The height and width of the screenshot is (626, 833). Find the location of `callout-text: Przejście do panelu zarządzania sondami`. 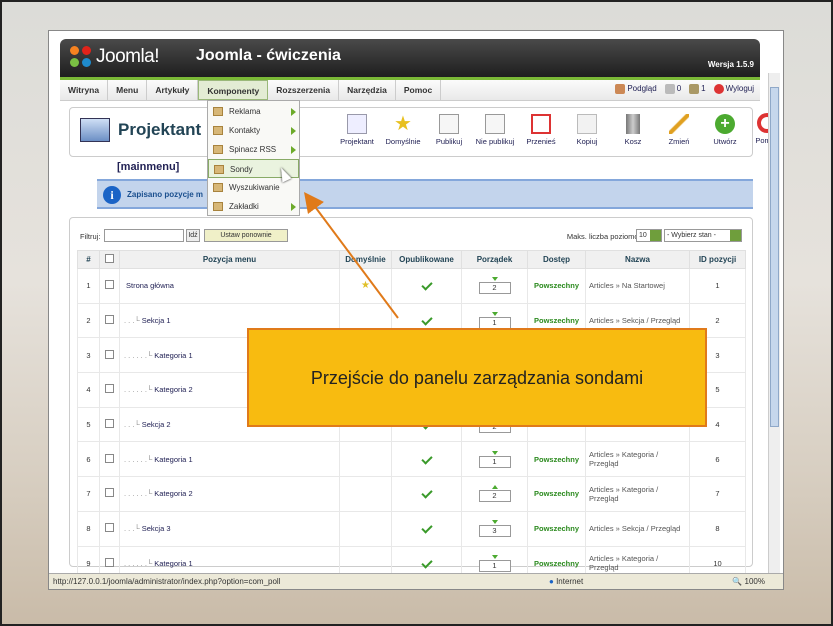

callout-text: Przejście do panelu zarządzania sondami is located at coordinates (477, 378).